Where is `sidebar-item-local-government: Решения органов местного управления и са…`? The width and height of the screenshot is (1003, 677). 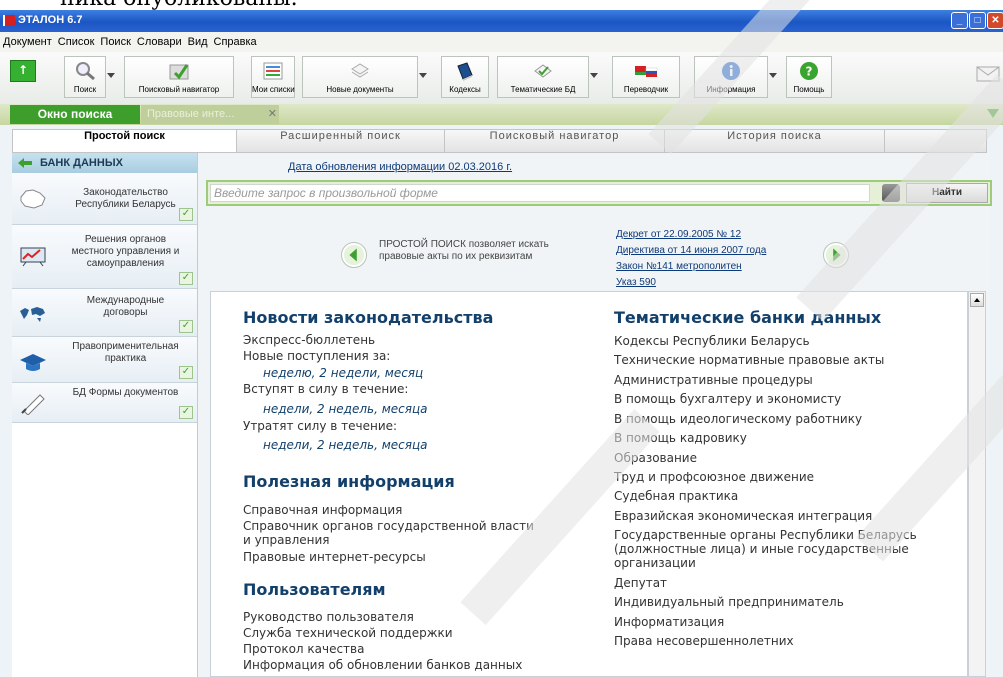
sidebar-item-local-government: Решения органов местного управления и са… is located at coordinates (104, 257).